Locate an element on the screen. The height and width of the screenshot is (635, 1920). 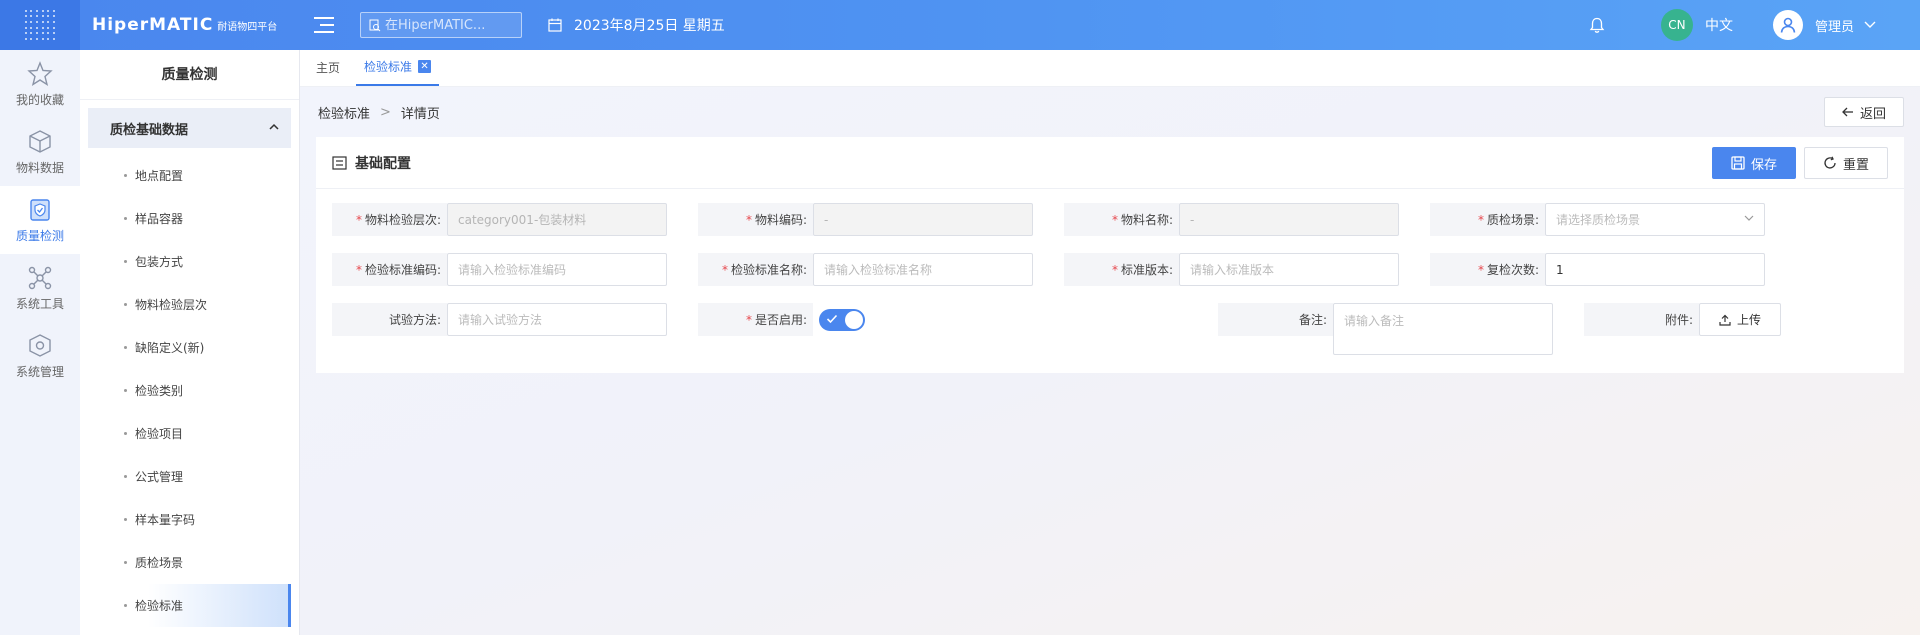
sidebar-item-standard: 检验标准 is located at coordinates (189, 605).